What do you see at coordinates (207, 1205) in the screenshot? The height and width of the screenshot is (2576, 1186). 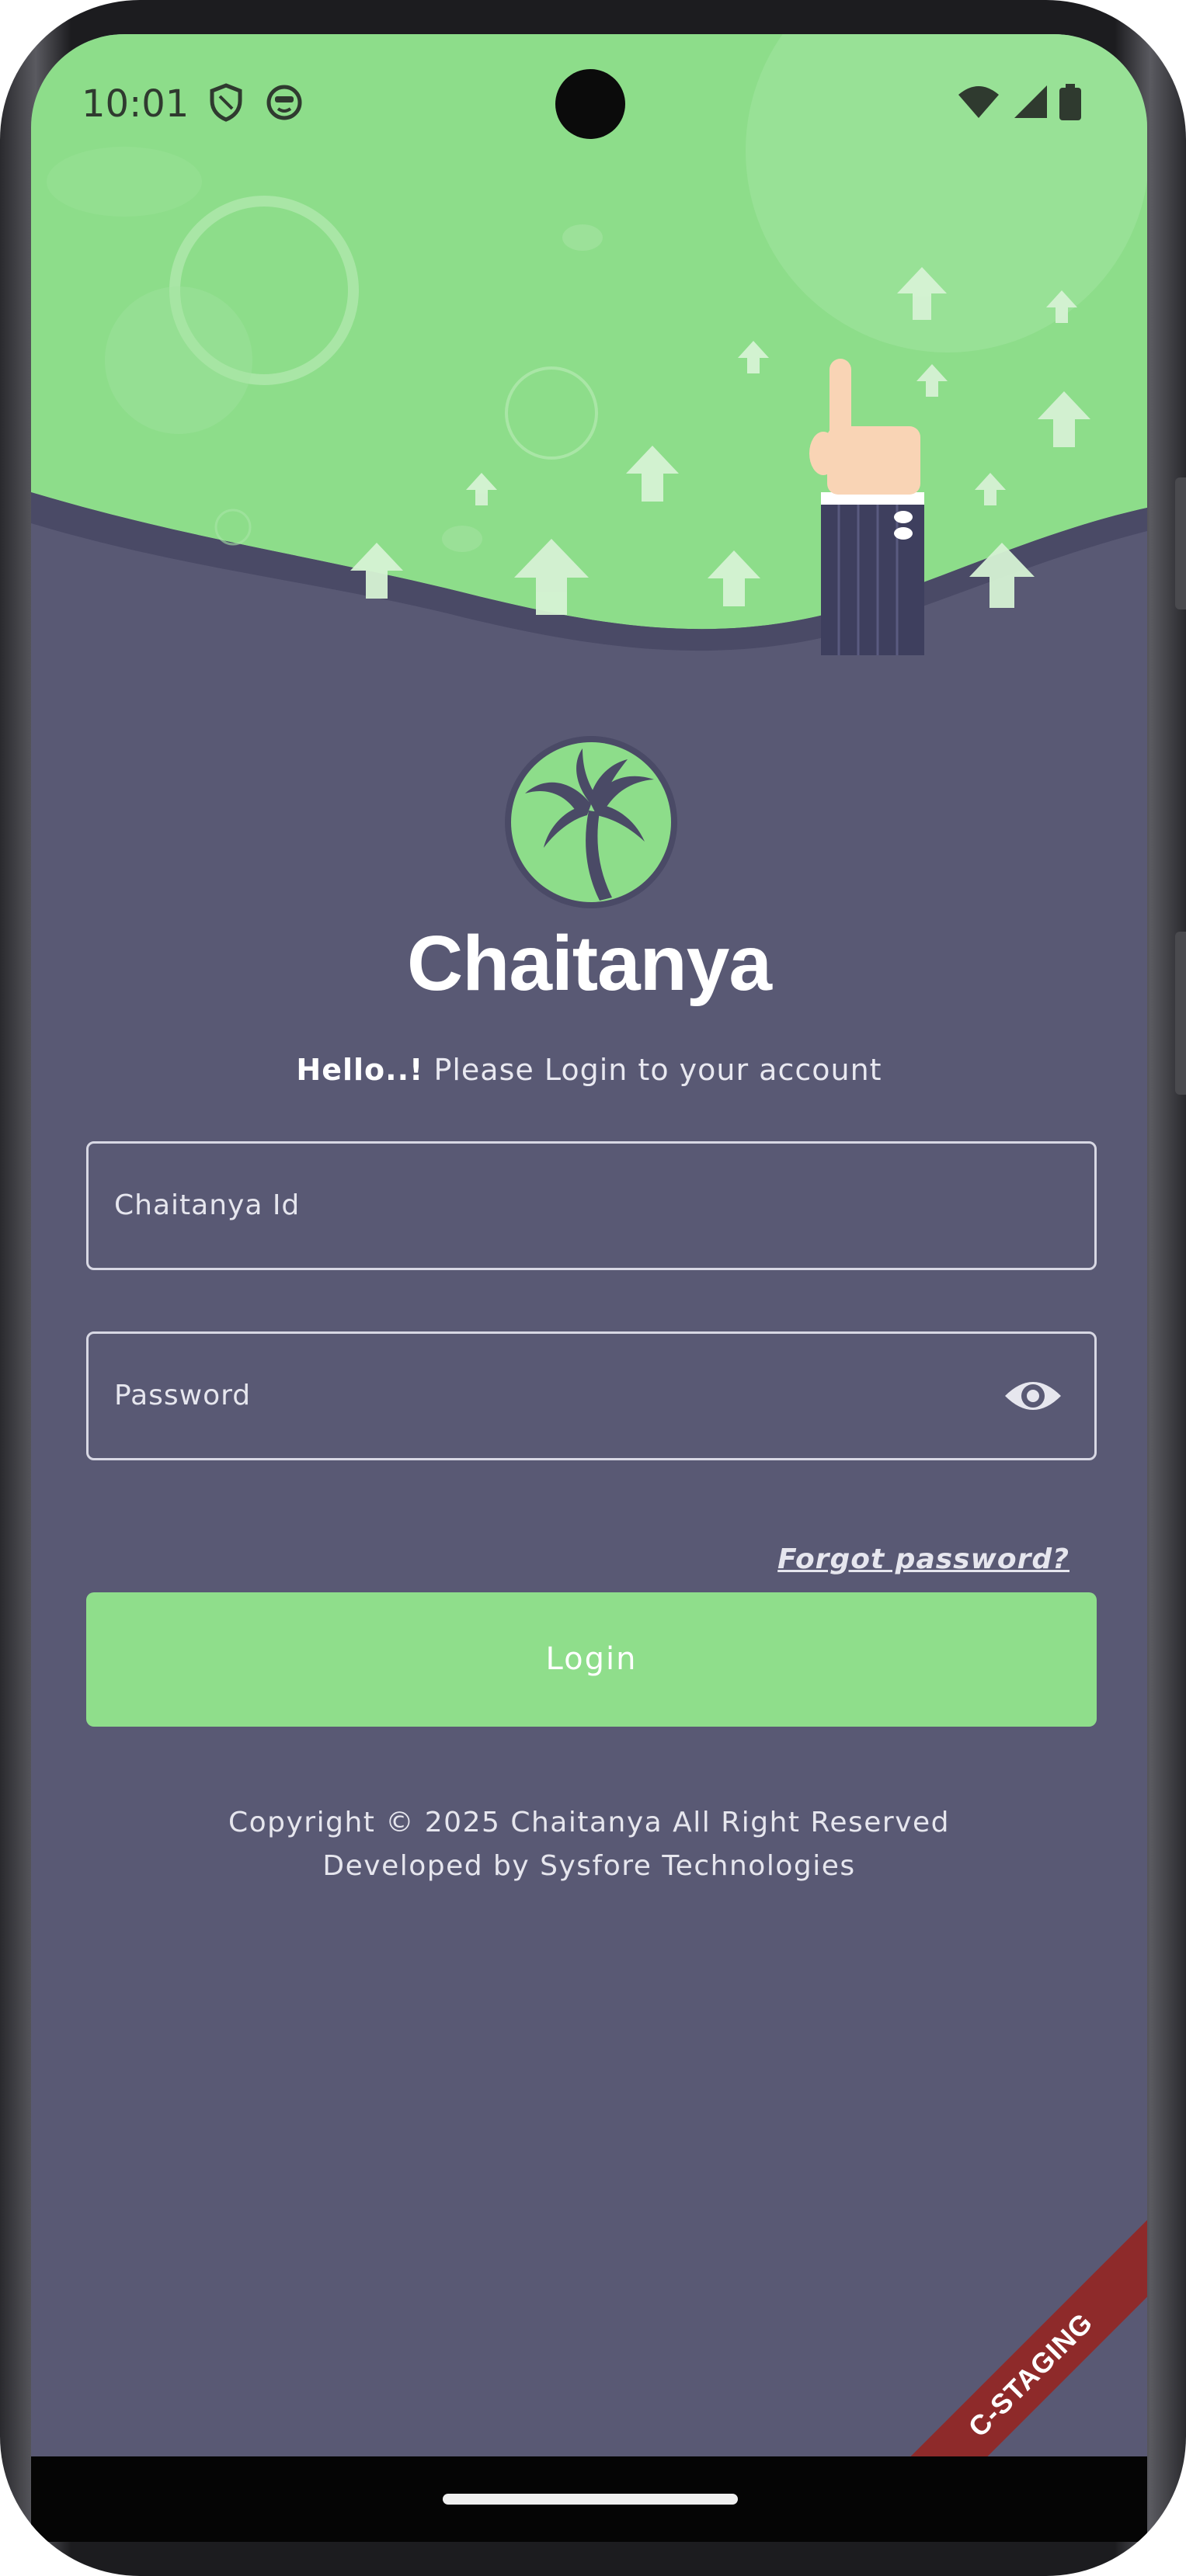 I see `chaitanya-id-label: Chaitanya Id` at bounding box center [207, 1205].